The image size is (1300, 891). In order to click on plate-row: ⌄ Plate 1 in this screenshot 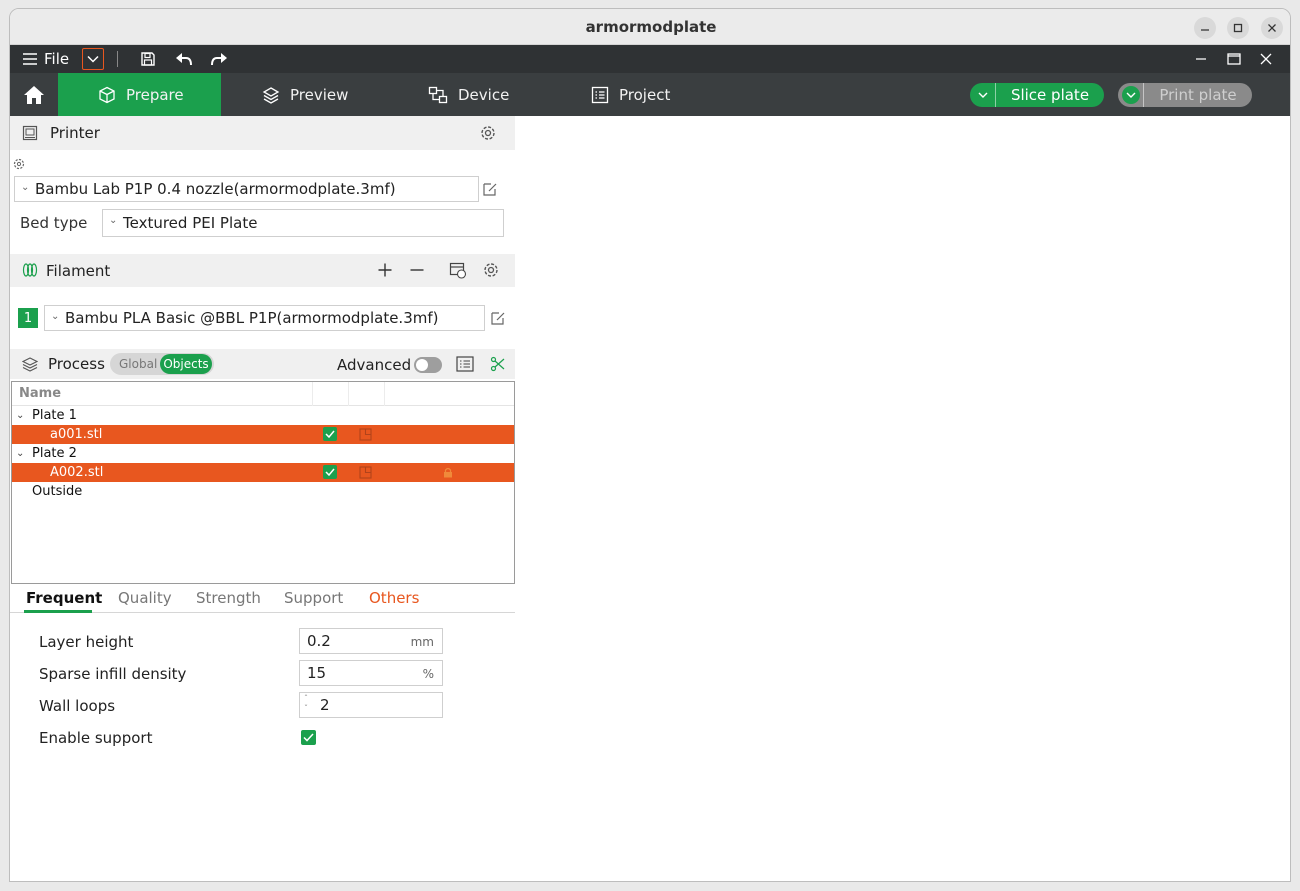, I will do `click(263, 415)`.